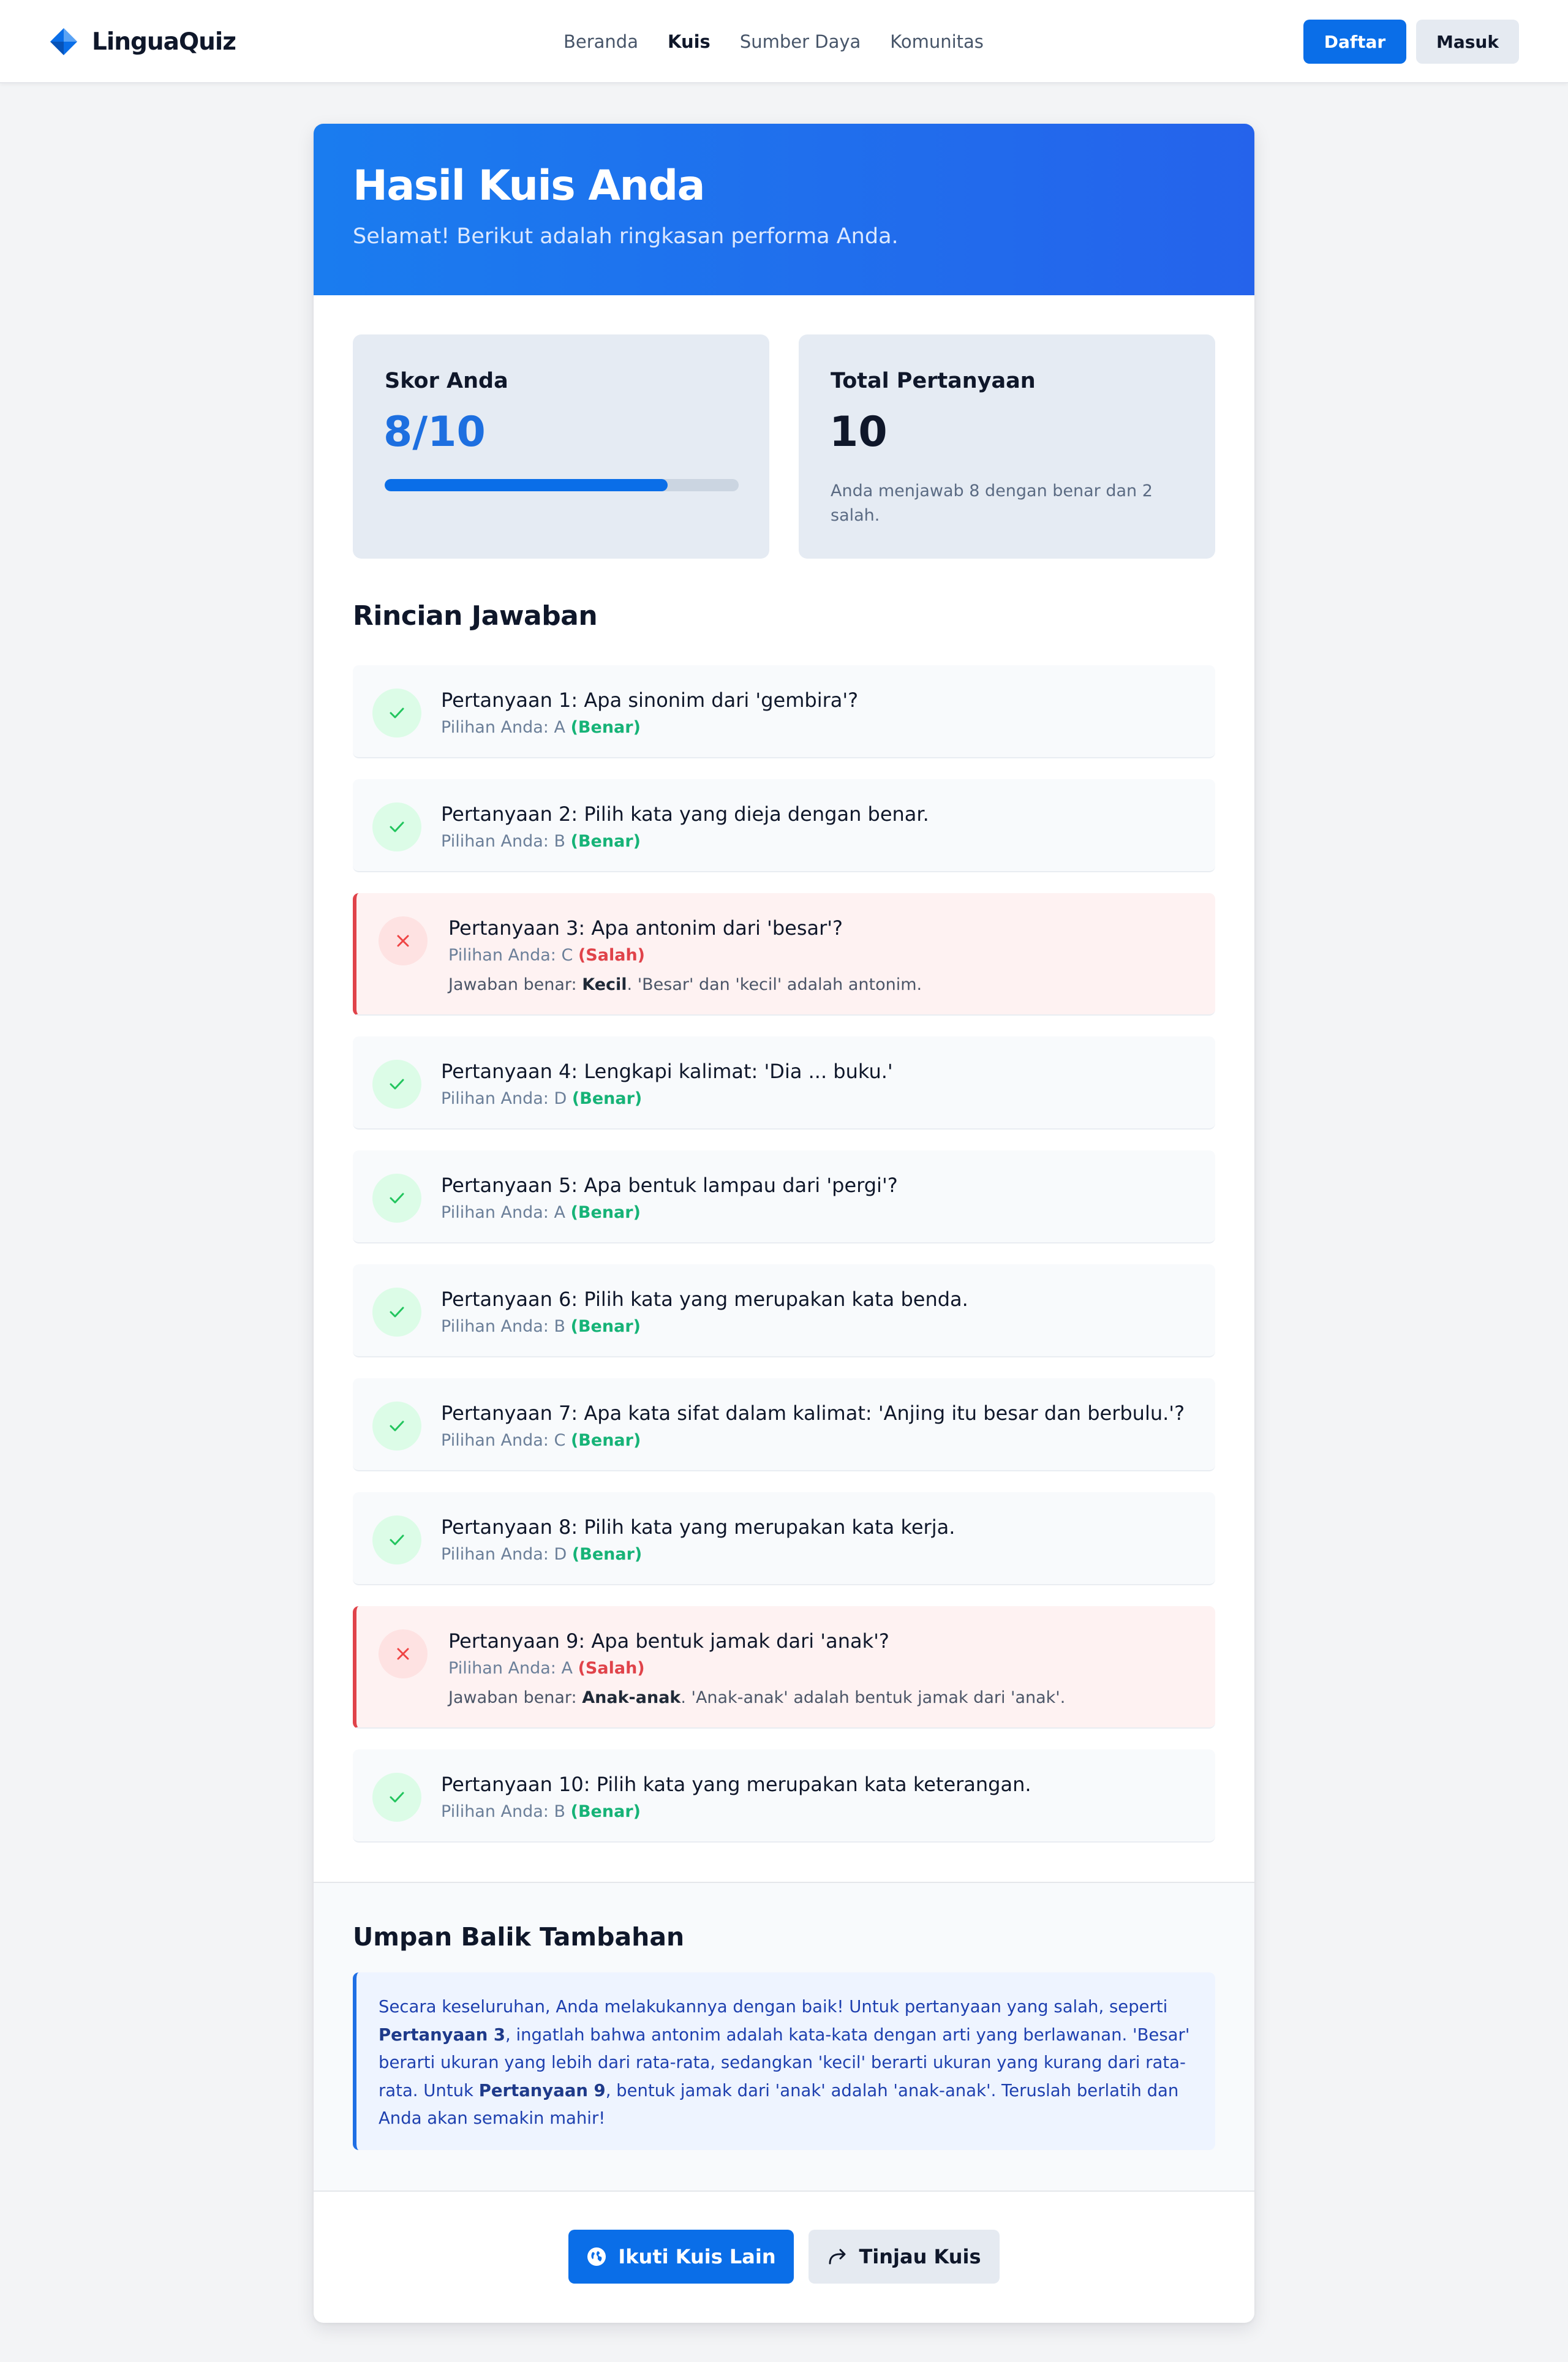  I want to click on take-another-quiz-button: Ikuti Kuis Lain, so click(681, 2257).